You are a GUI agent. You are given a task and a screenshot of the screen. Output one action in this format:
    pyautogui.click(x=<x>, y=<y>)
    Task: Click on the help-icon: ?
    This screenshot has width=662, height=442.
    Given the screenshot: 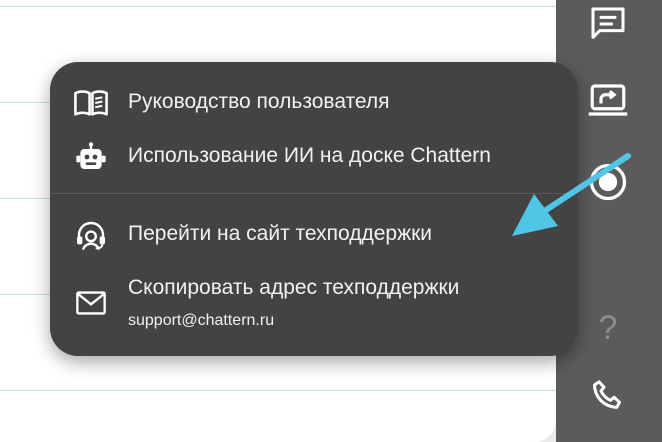 What is the action you would take?
    pyautogui.click(x=608, y=328)
    